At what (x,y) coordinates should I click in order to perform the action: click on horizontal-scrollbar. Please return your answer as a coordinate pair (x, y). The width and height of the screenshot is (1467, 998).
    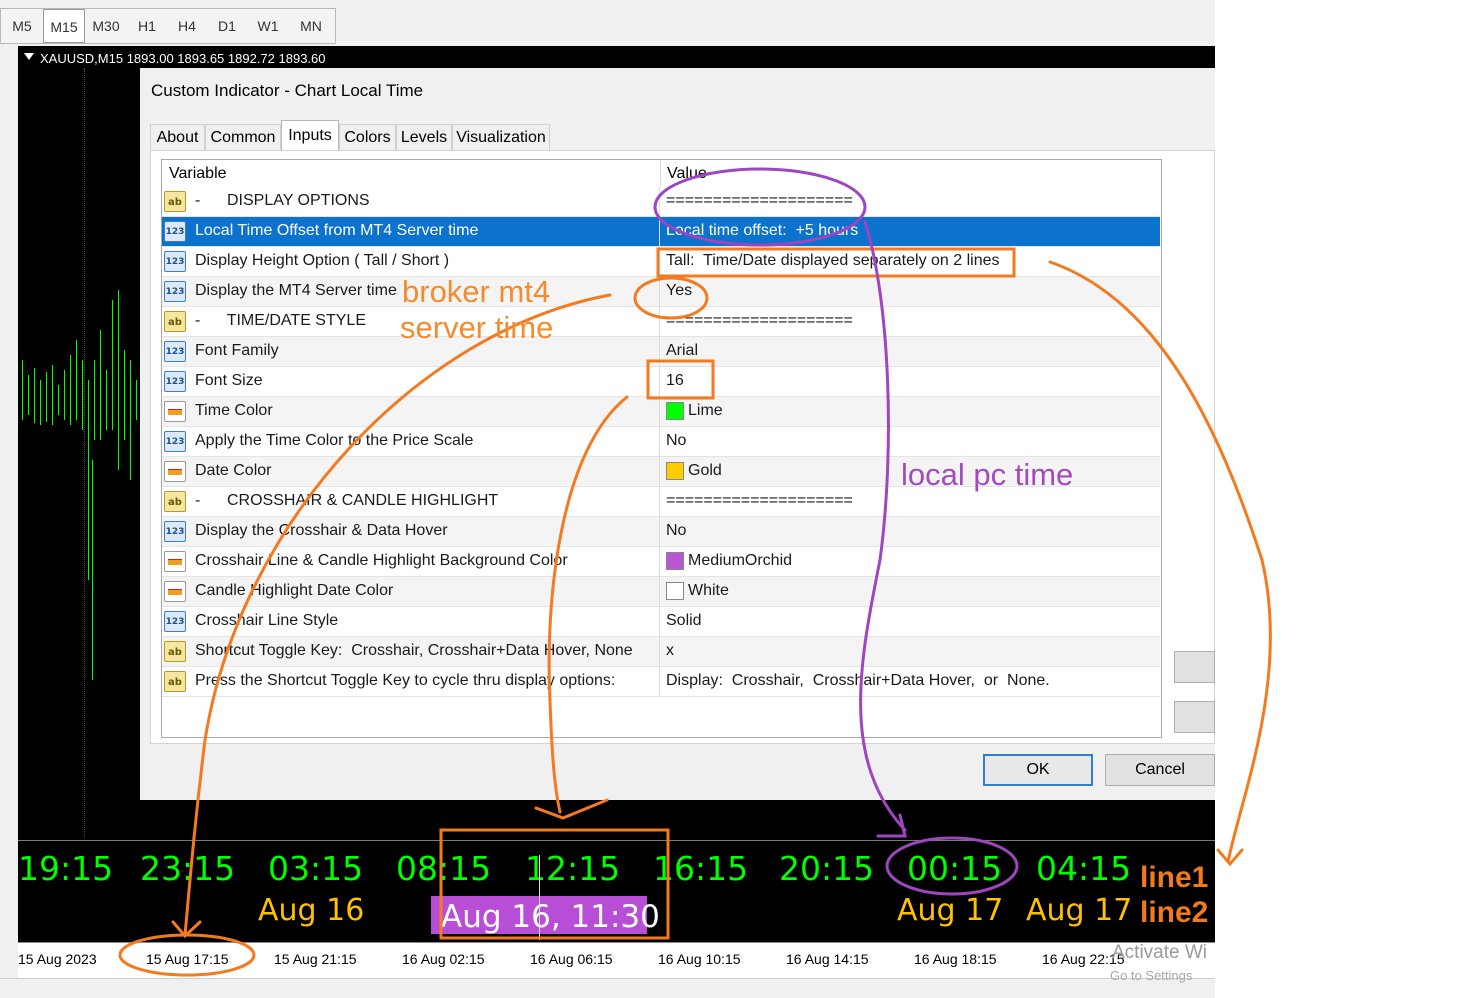
    Looking at the image, I should click on (607, 988).